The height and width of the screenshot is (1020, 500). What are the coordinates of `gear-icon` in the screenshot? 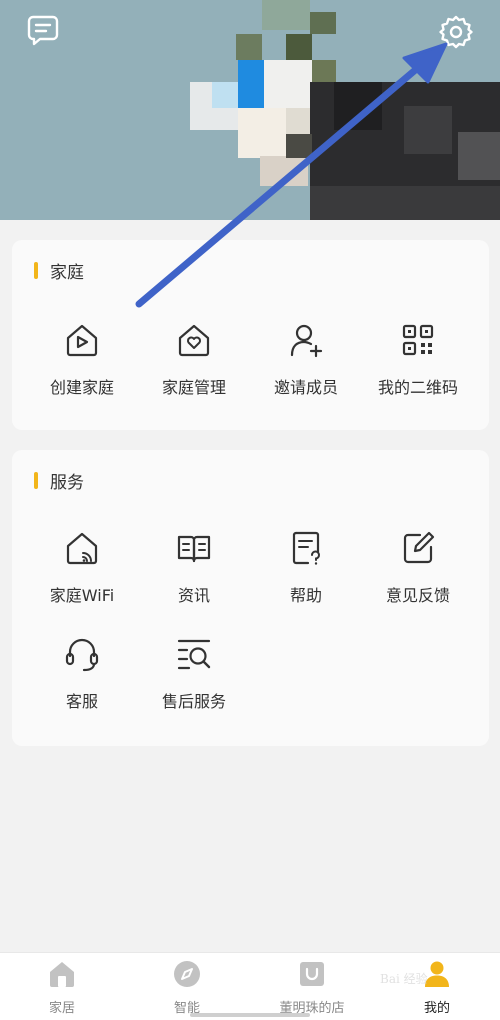 It's located at (456, 34).